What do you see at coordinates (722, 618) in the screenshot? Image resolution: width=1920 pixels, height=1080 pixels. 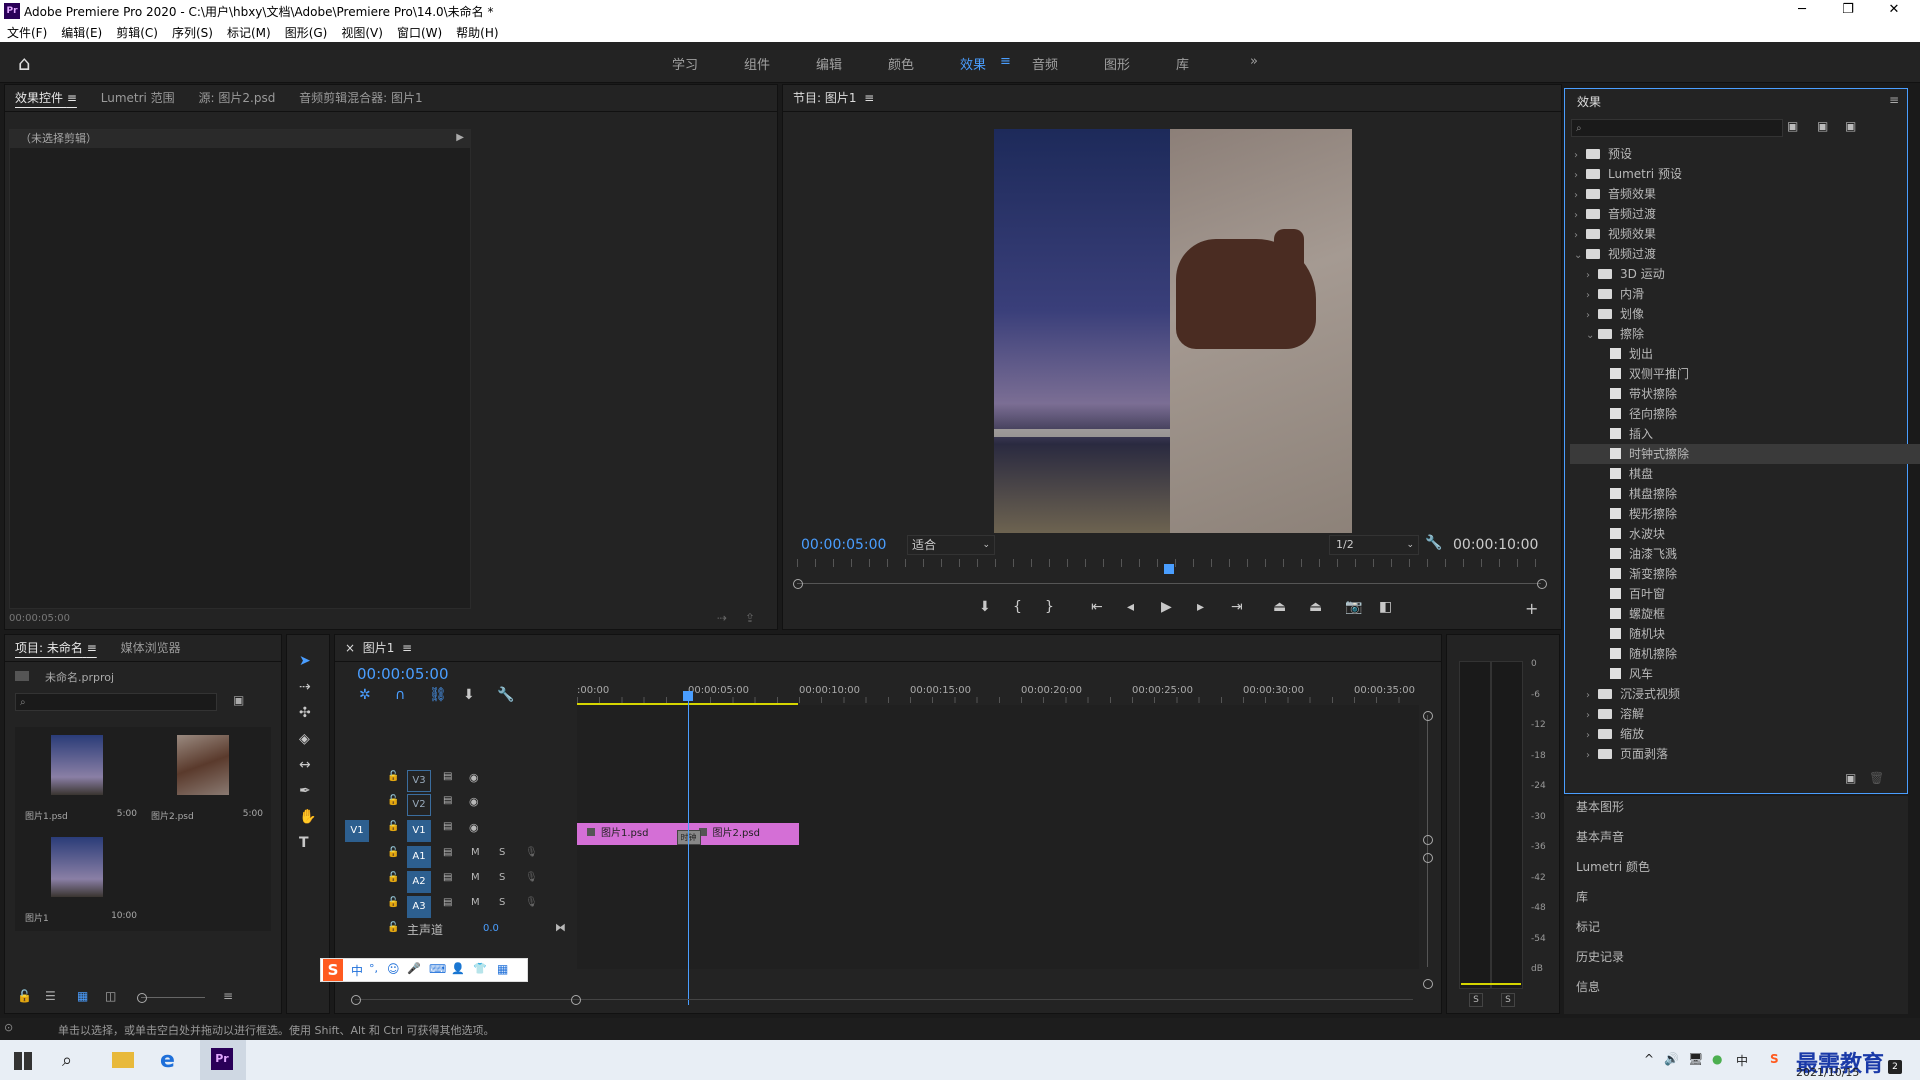 I see `export-icon: ⇢` at bounding box center [722, 618].